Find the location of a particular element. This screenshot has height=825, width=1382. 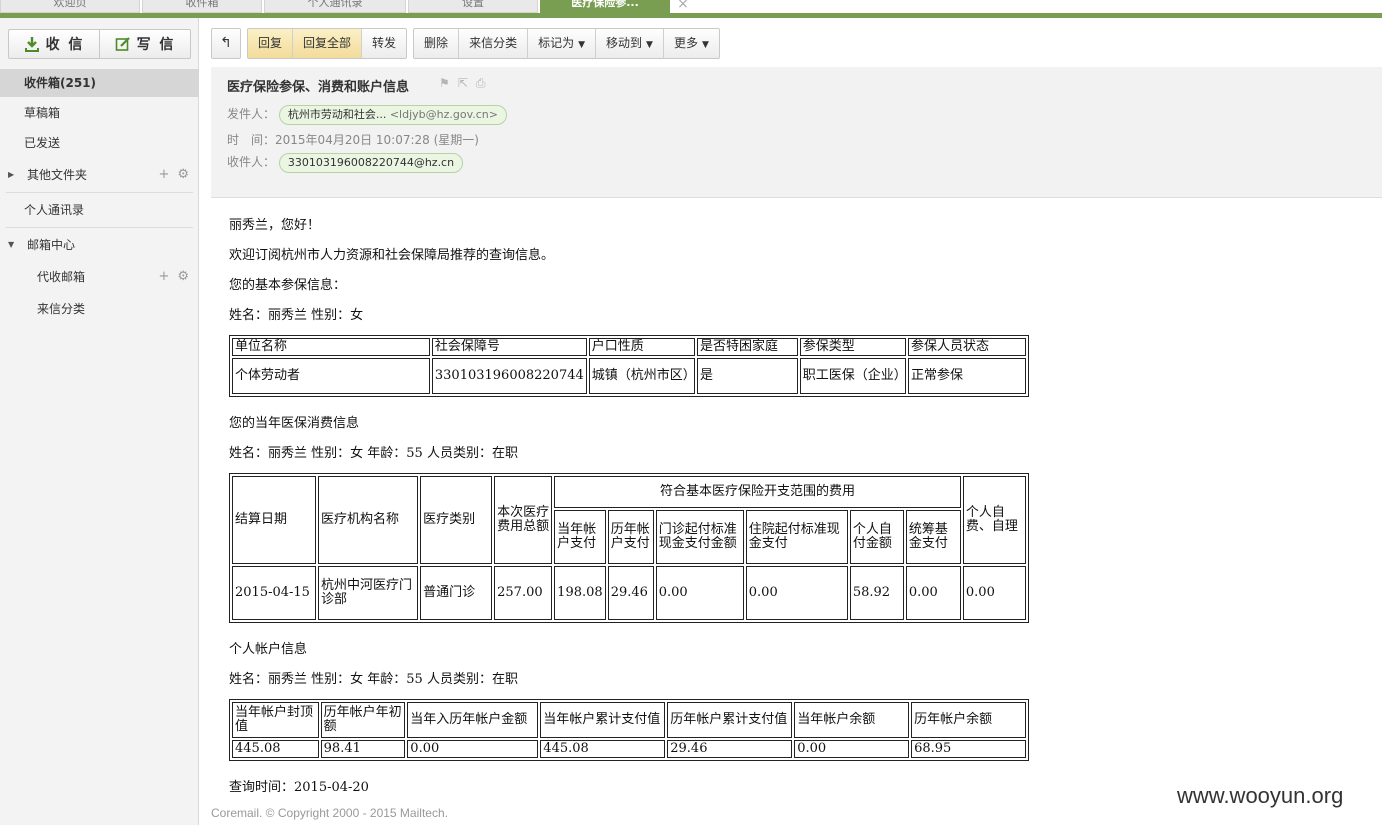

reply-all-button: 回复全部 is located at coordinates (327, 43).